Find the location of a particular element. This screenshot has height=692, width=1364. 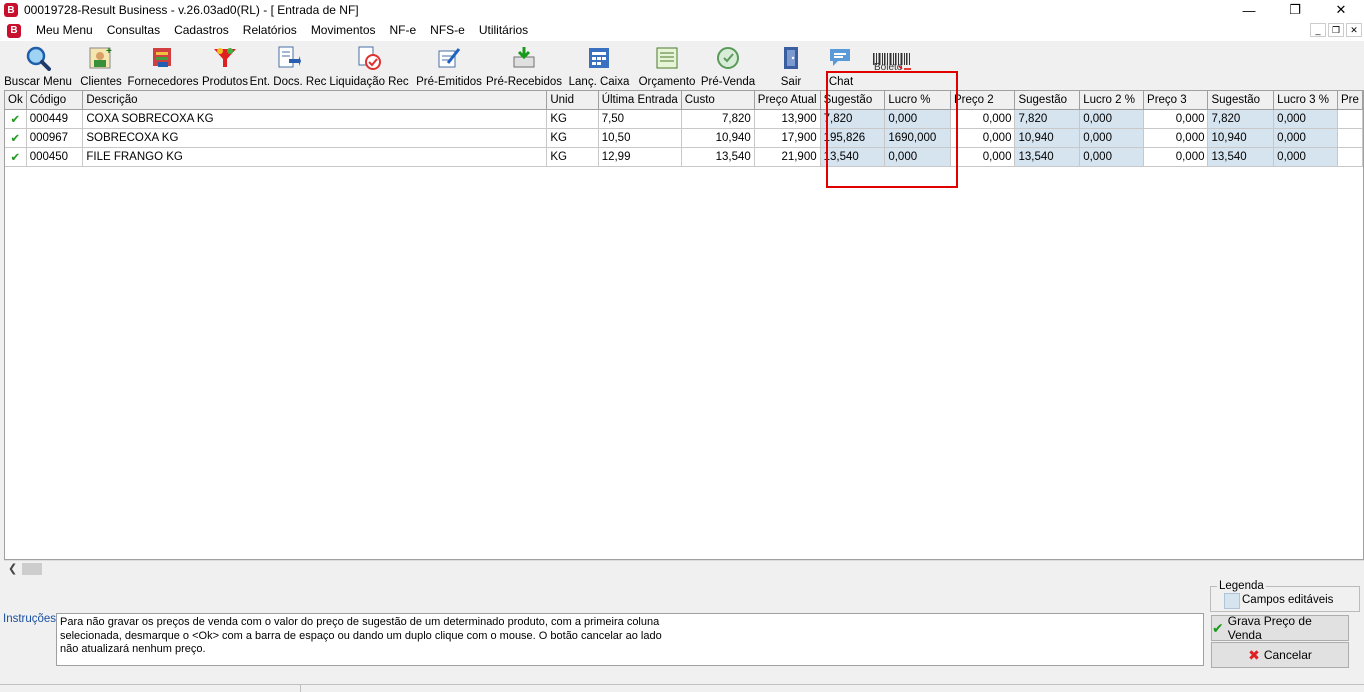

menu-nfe: NF-e is located at coordinates (403, 30).